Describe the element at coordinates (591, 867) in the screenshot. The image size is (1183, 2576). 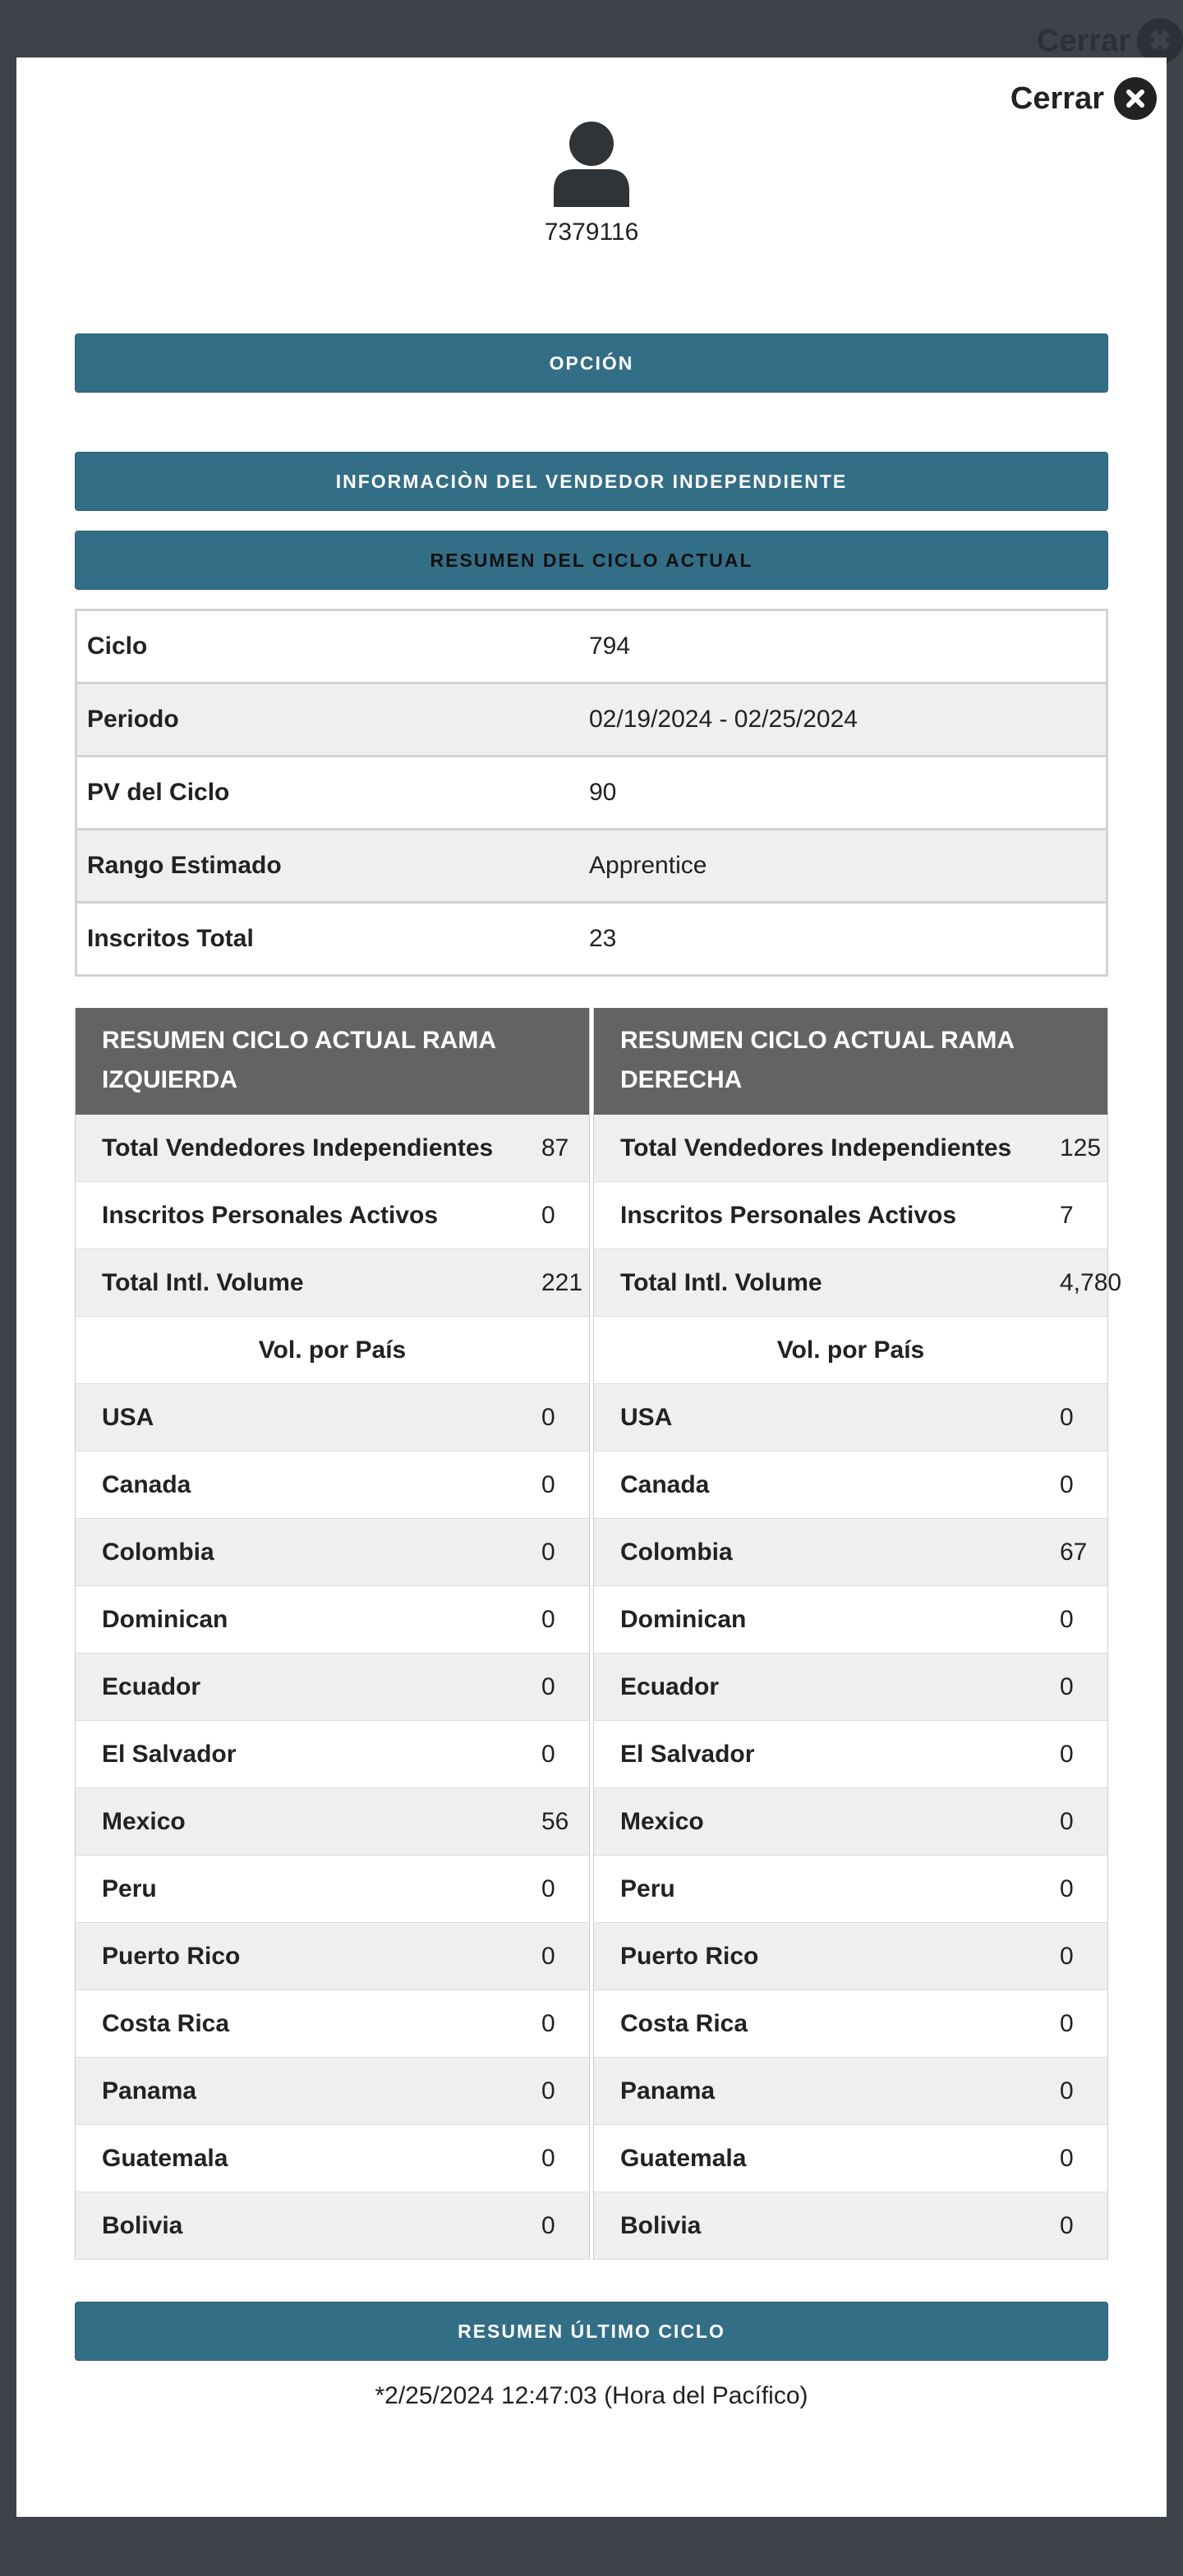
I see `summary-row-rank: Rango Estimado Apprentice` at that location.